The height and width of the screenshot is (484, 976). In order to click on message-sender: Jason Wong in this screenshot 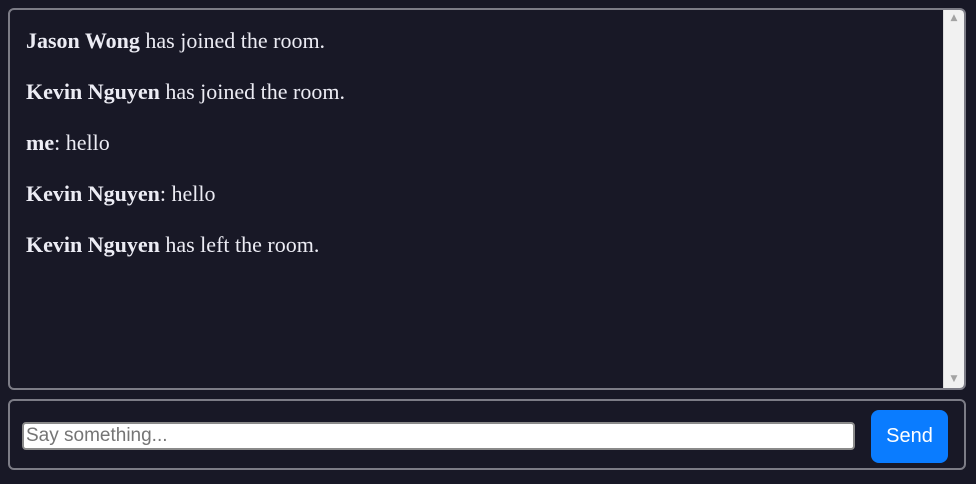, I will do `click(83, 40)`.